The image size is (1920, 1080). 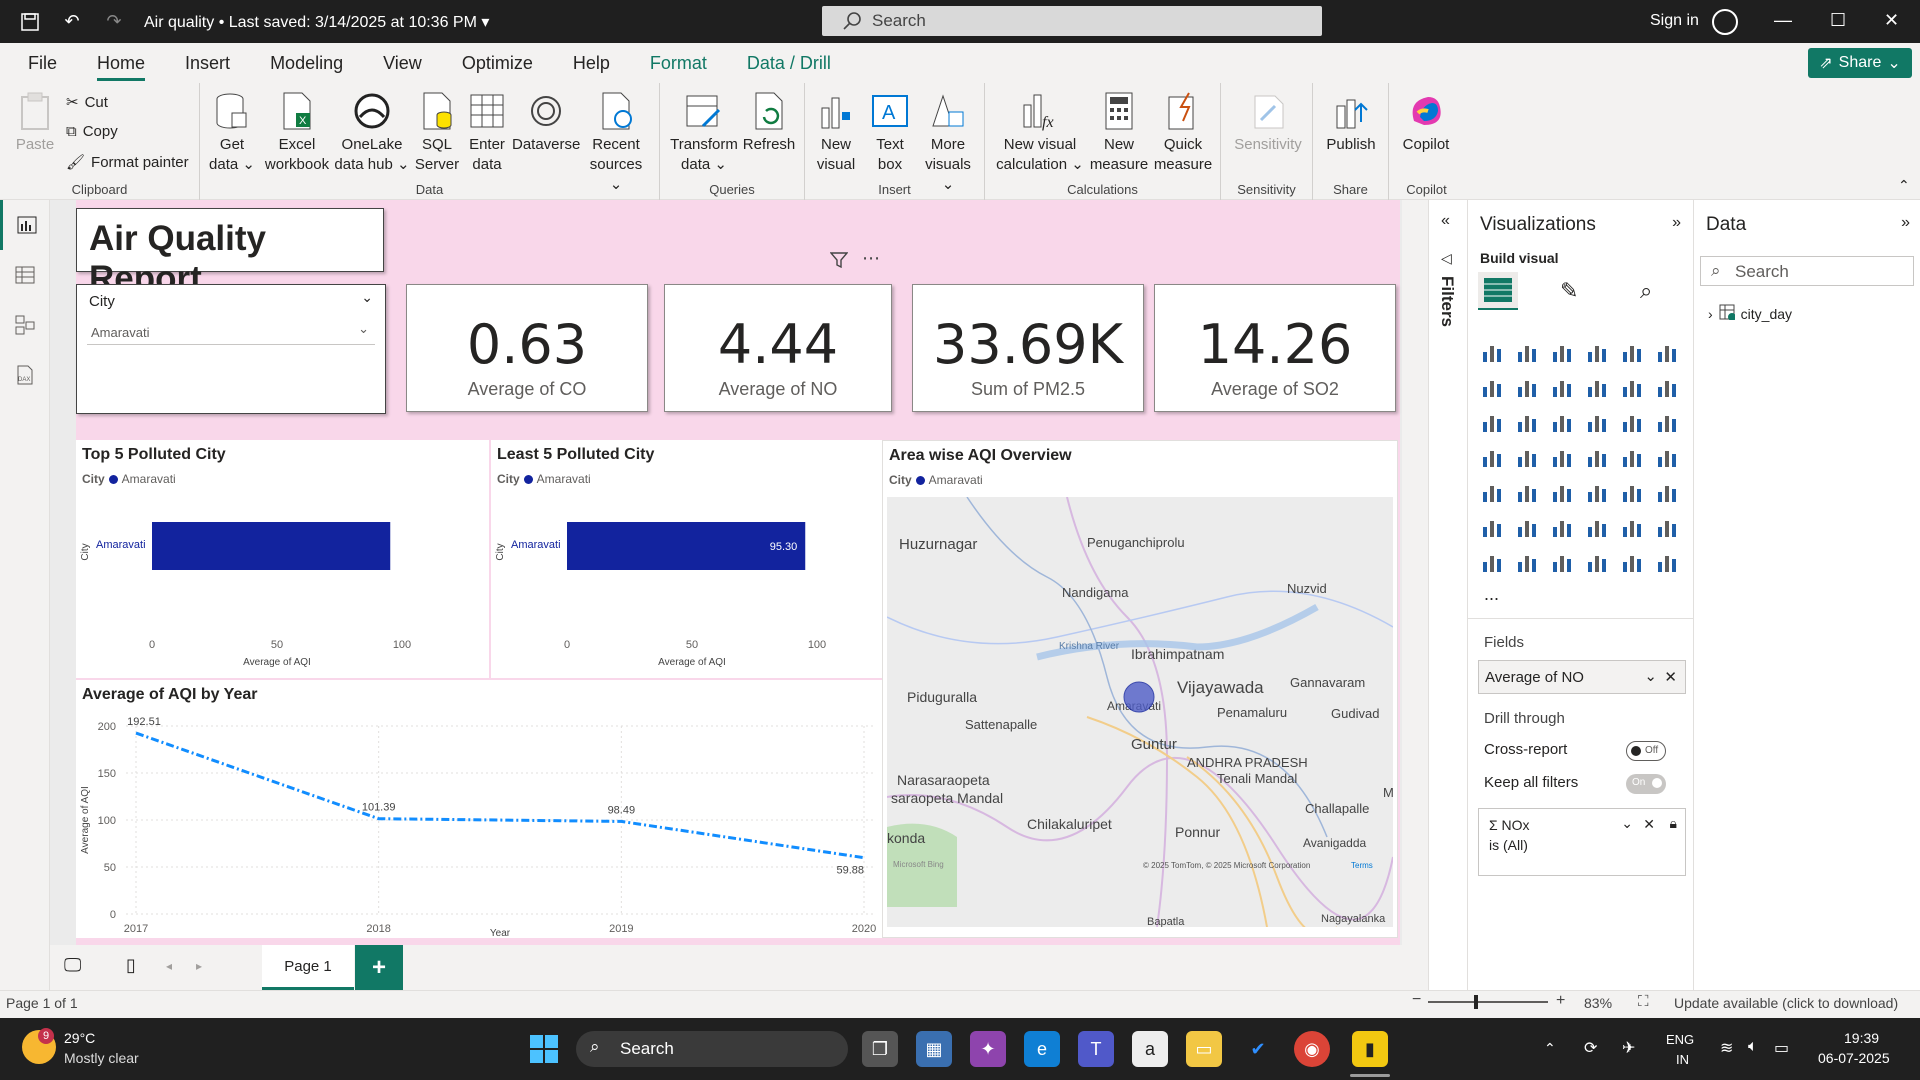 I want to click on copilot-app-icon: ✦, so click(x=988, y=1049).